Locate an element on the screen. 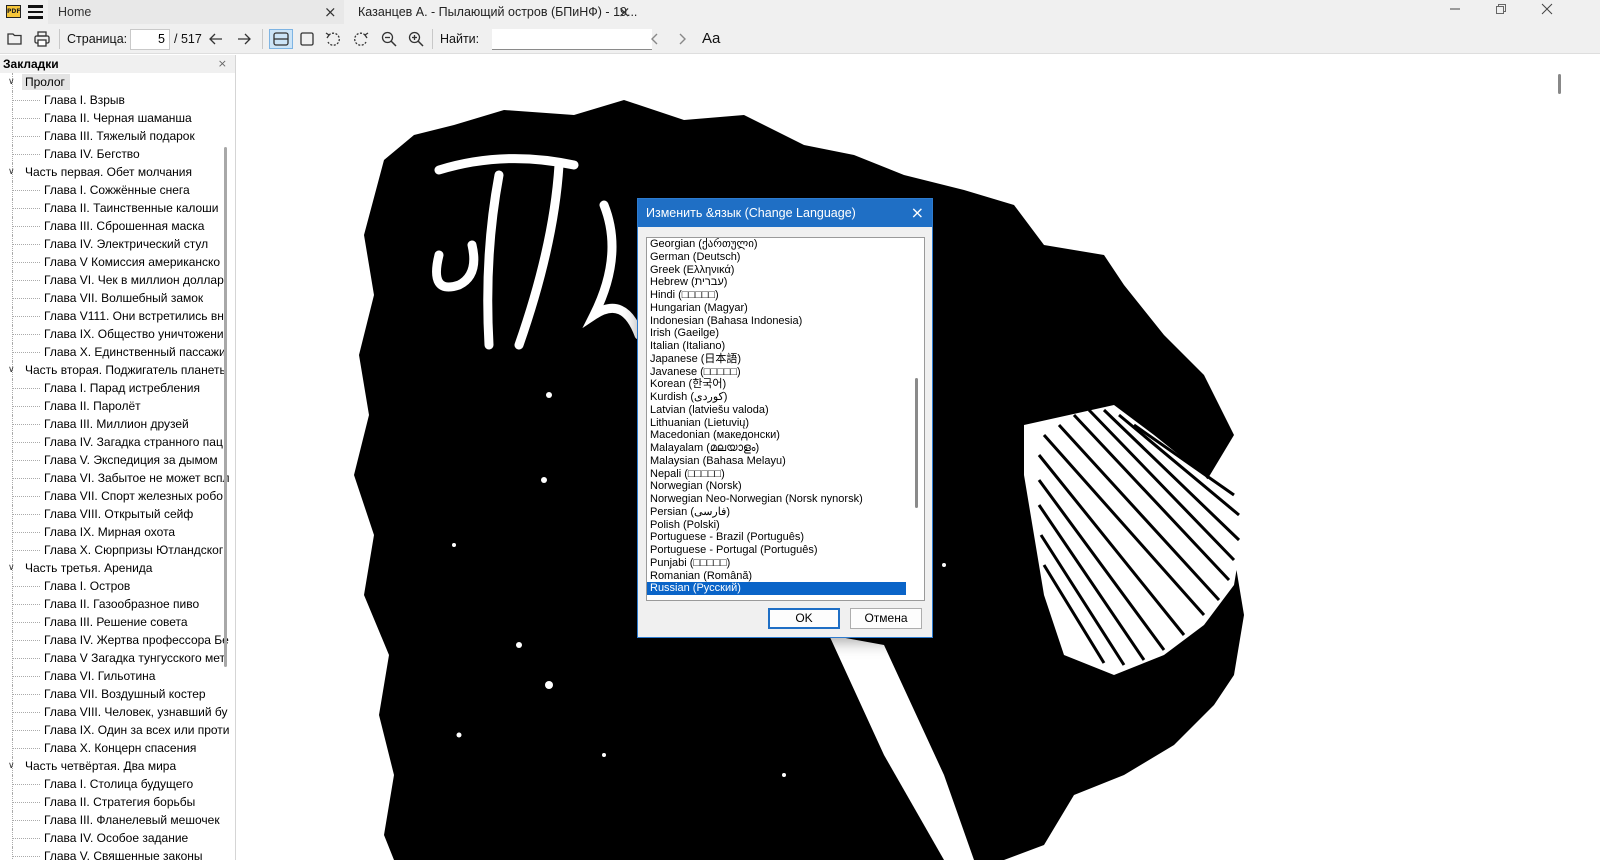  find-previous-chevron-icon is located at coordinates (655, 39).